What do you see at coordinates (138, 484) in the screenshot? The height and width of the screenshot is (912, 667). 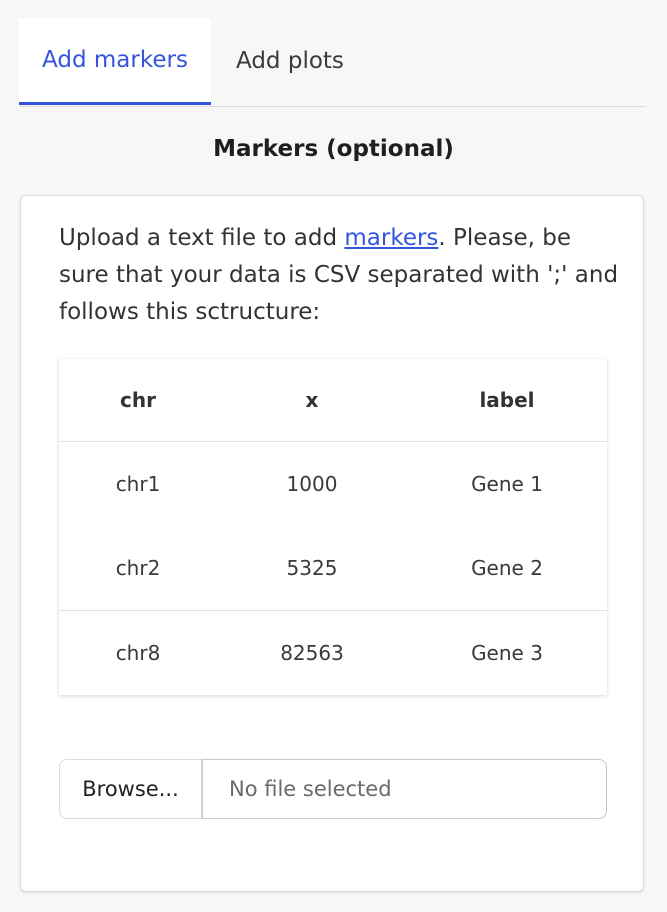 I see `table-cell-chr: chr1` at bounding box center [138, 484].